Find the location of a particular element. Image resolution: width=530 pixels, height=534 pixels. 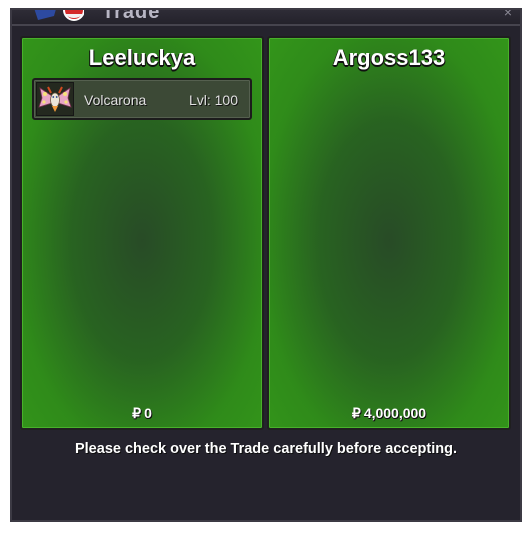

title-divider is located at coordinates (266, 25).